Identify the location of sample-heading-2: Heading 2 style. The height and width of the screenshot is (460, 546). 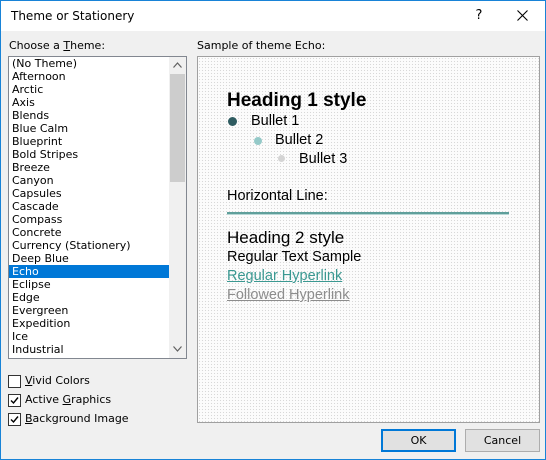
(286, 237).